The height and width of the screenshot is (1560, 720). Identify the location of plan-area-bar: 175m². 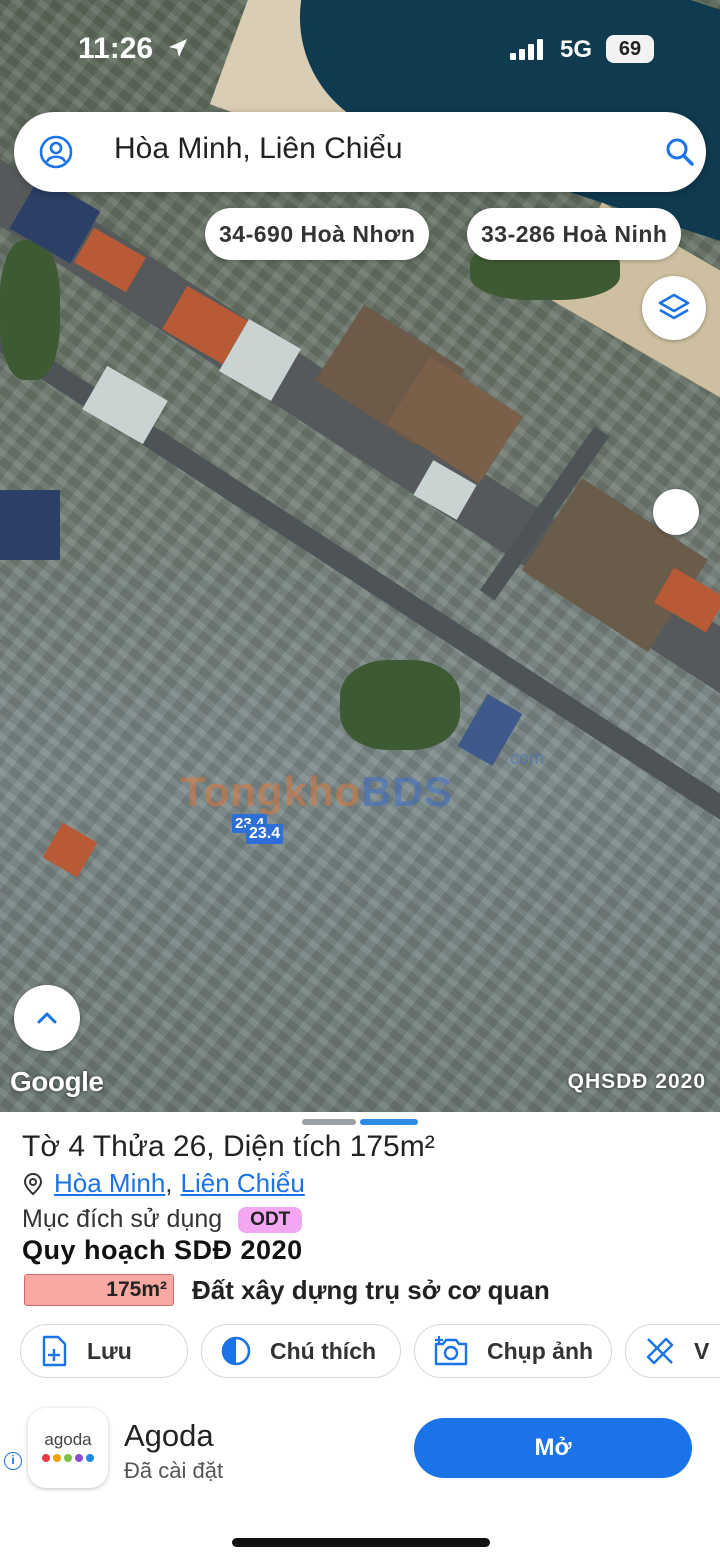
(99, 1290).